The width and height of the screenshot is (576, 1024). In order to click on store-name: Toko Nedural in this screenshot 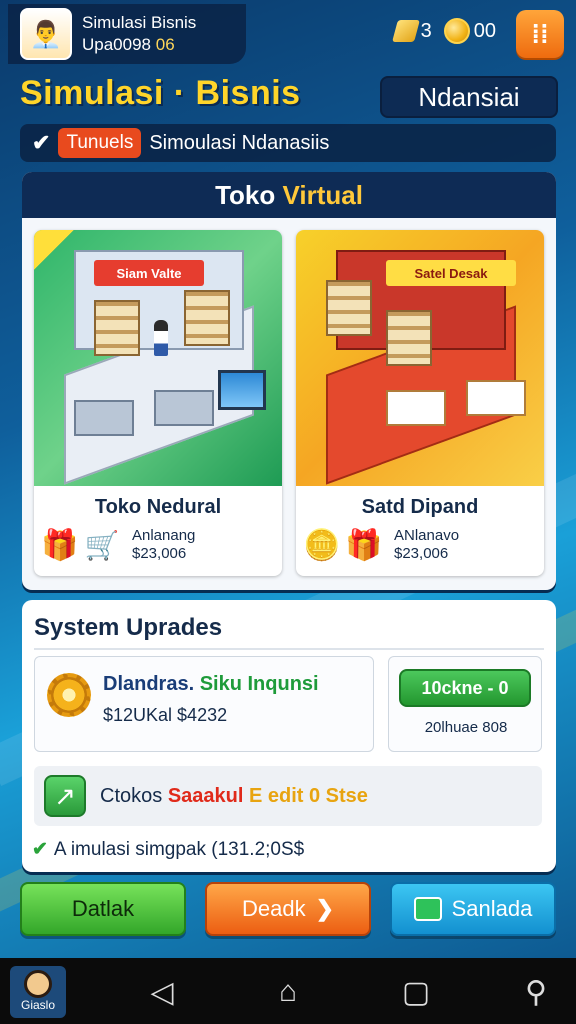, I will do `click(158, 507)`.